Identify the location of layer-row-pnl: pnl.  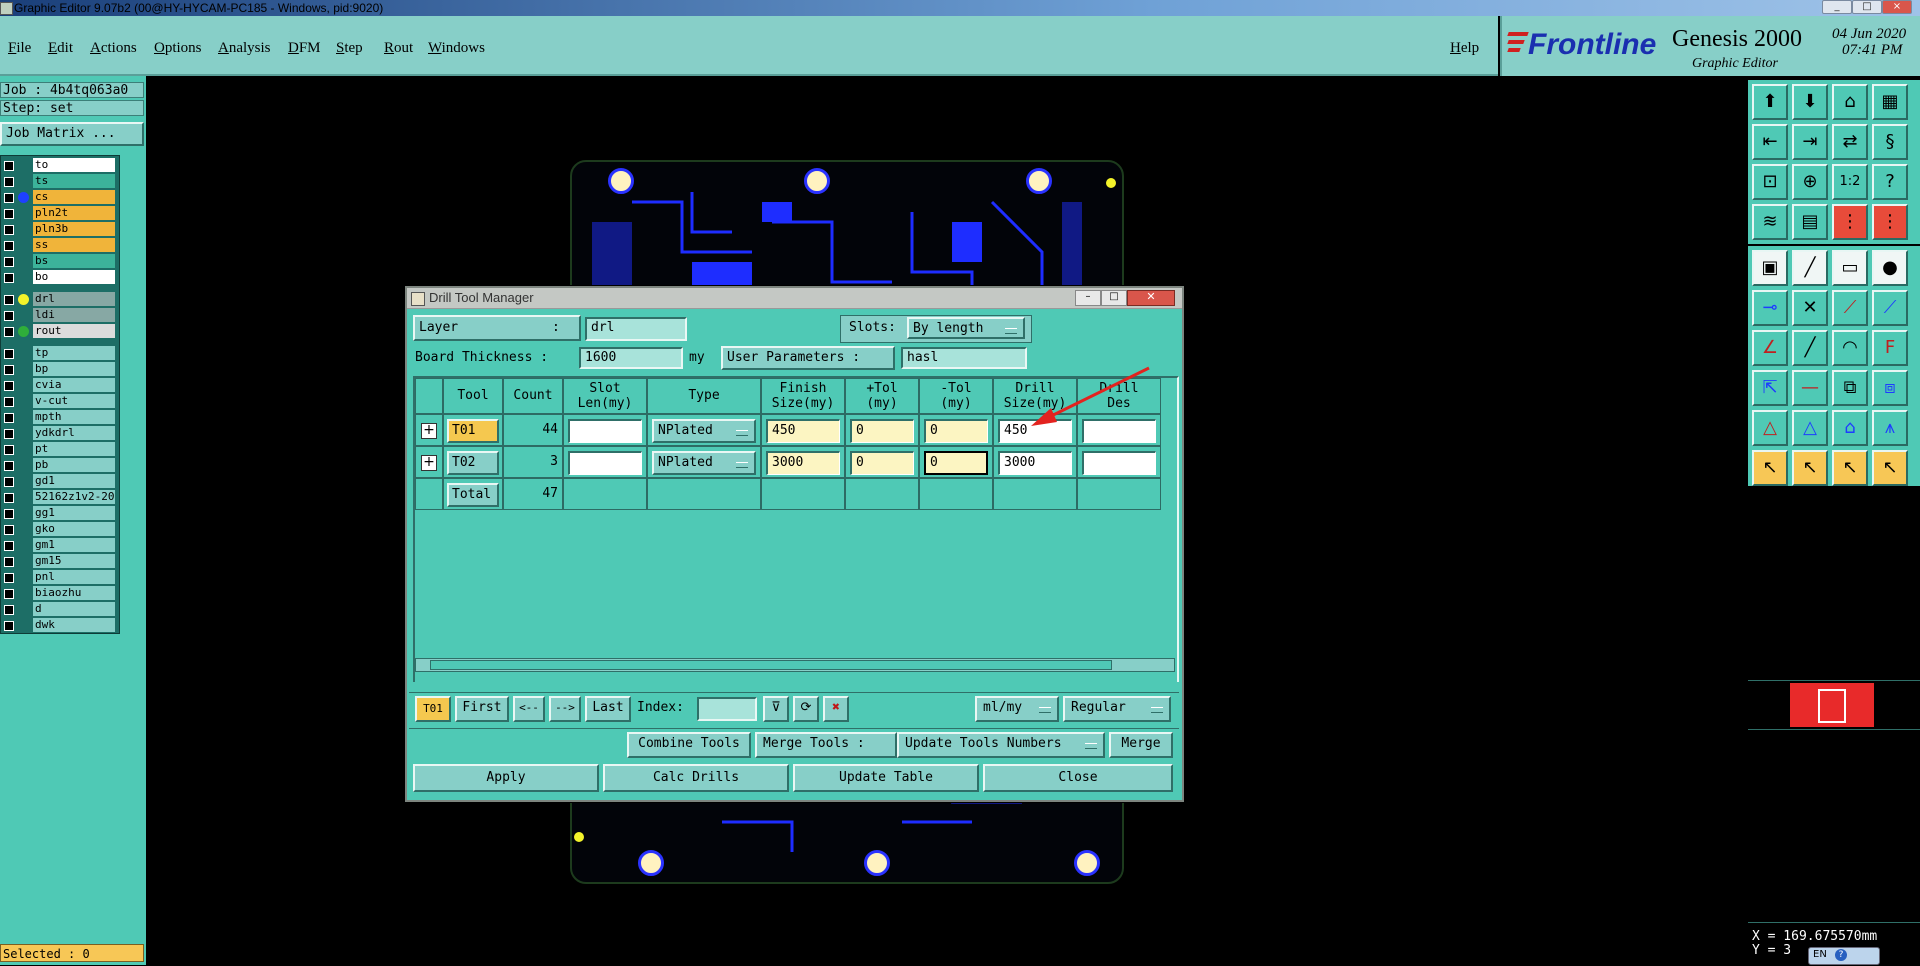
(60, 577).